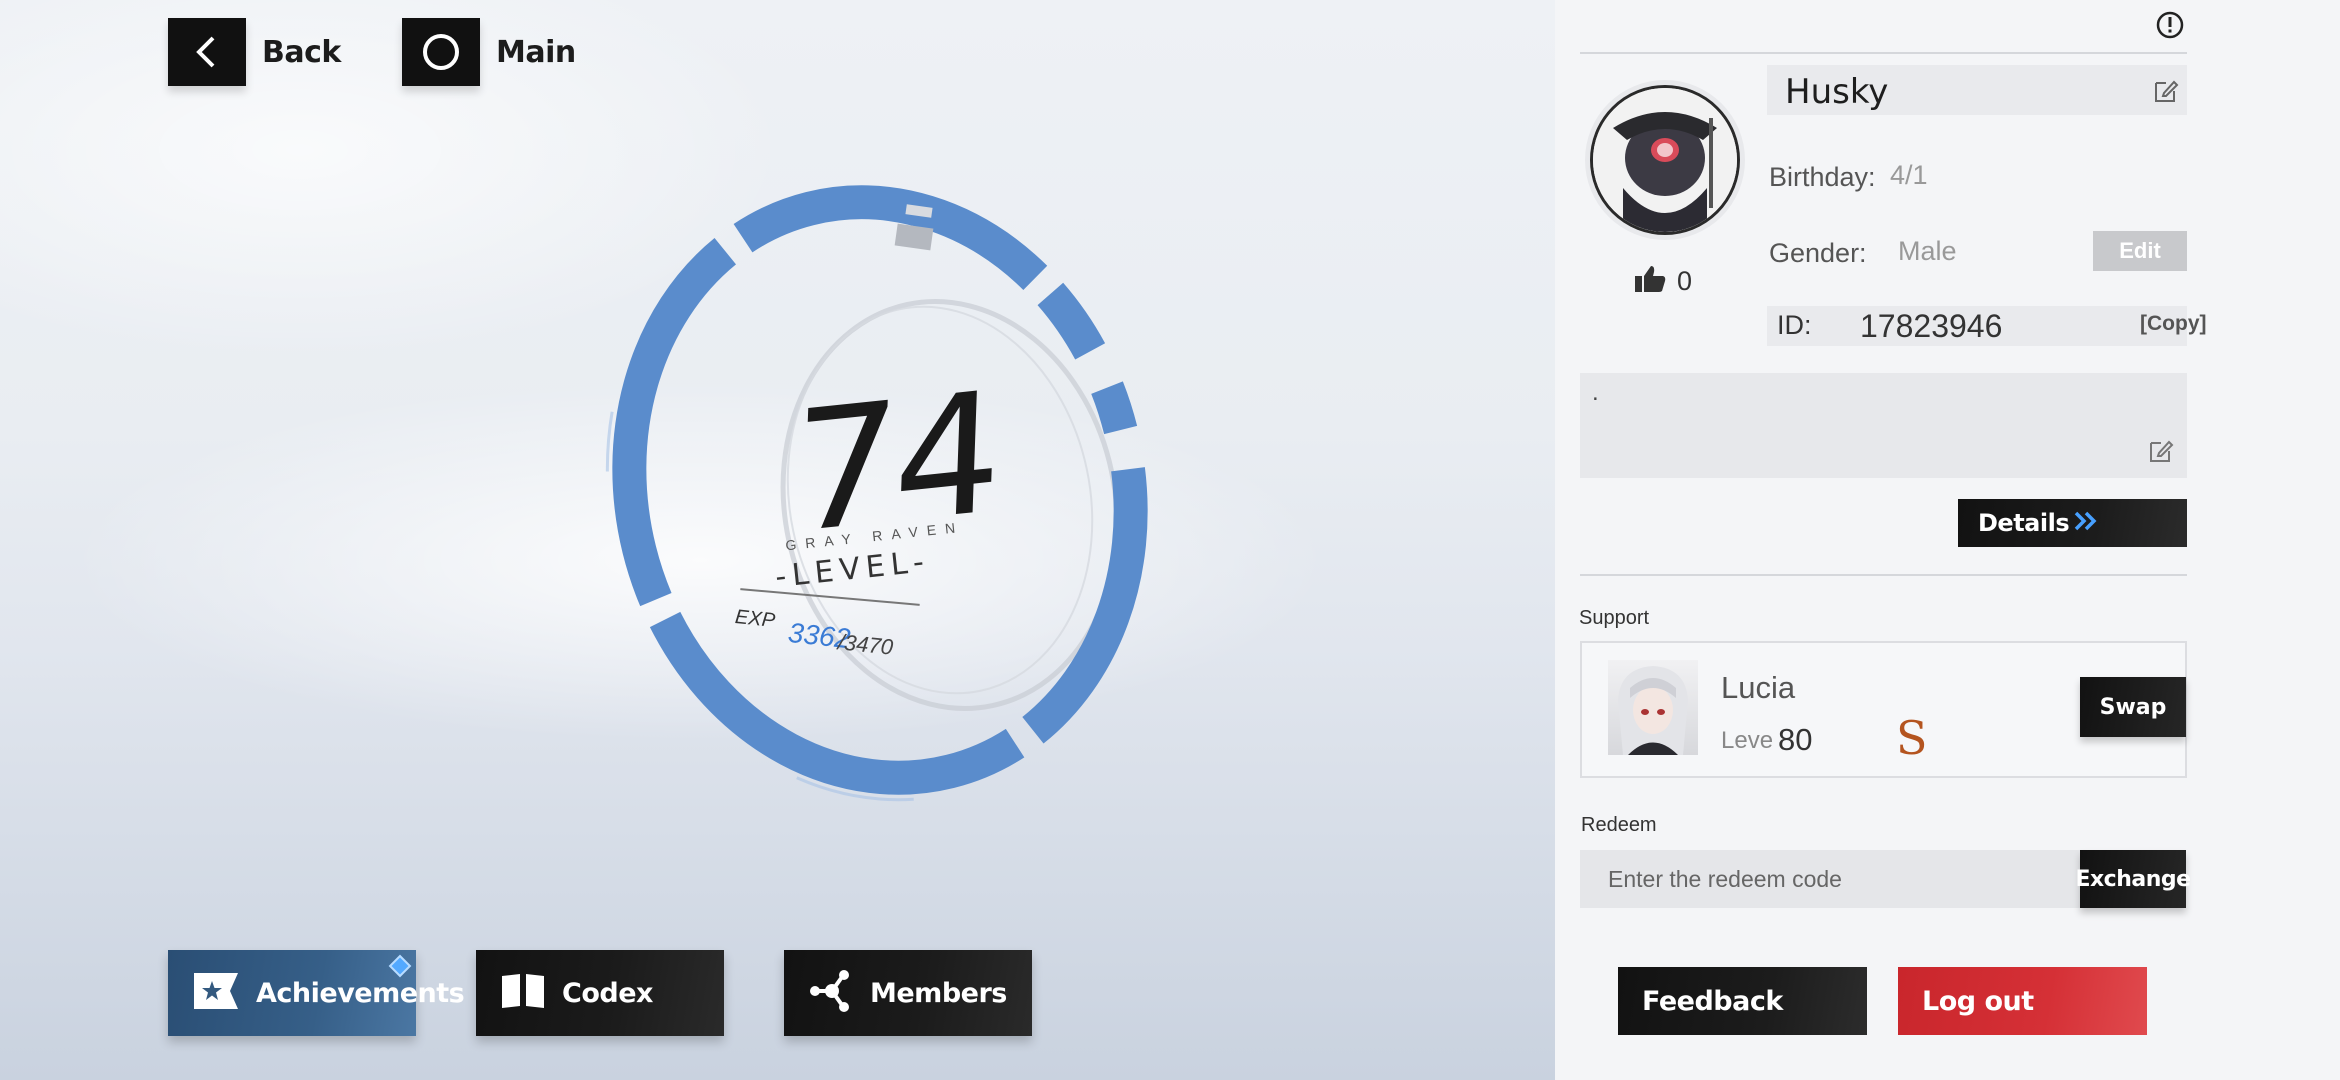  Describe the element at coordinates (1795, 739) in the screenshot. I see `support-level-value: 80` at that location.